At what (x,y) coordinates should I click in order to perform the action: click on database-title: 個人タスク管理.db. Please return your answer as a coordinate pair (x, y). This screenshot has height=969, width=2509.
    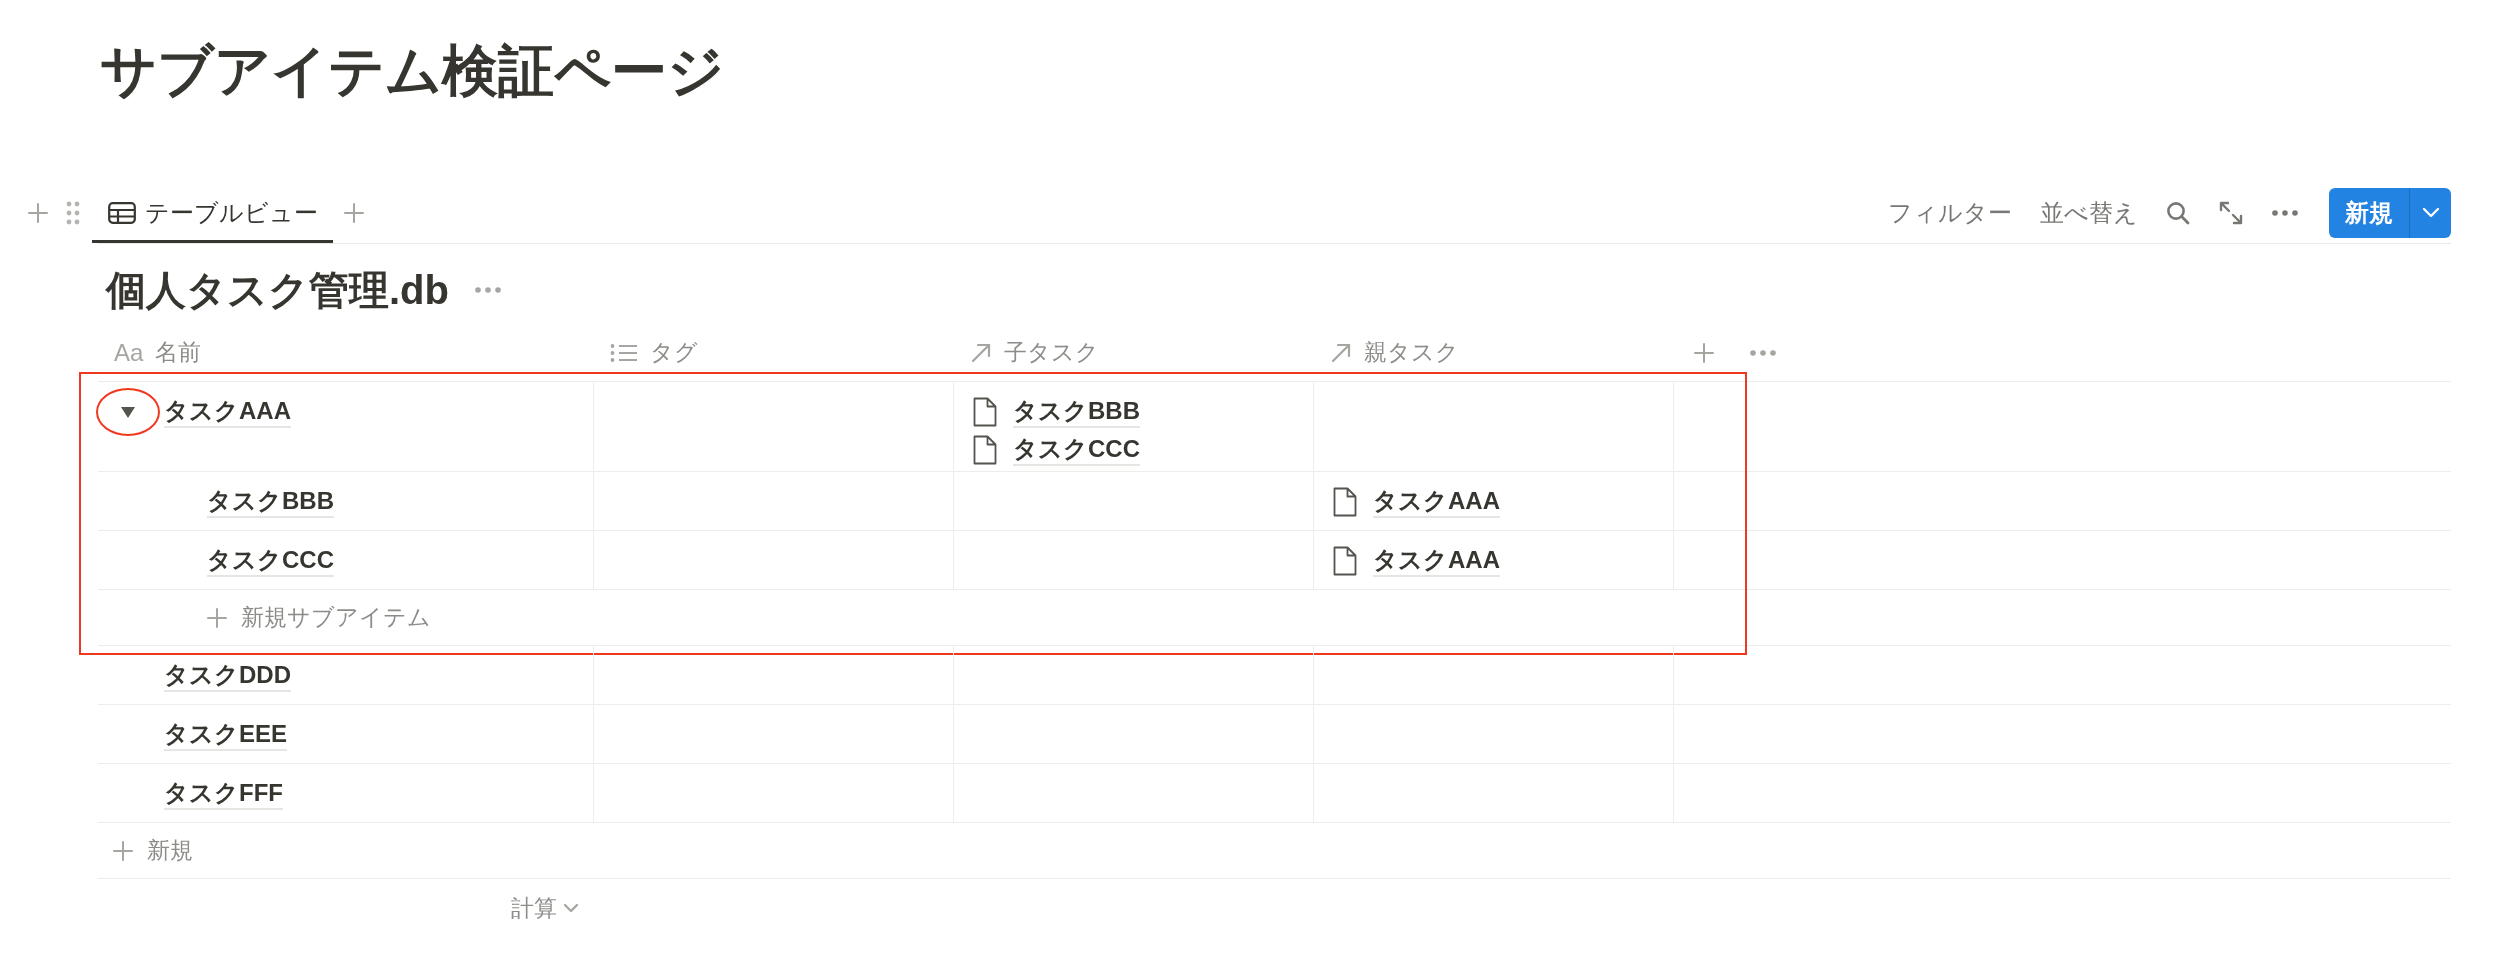
    Looking at the image, I should click on (277, 290).